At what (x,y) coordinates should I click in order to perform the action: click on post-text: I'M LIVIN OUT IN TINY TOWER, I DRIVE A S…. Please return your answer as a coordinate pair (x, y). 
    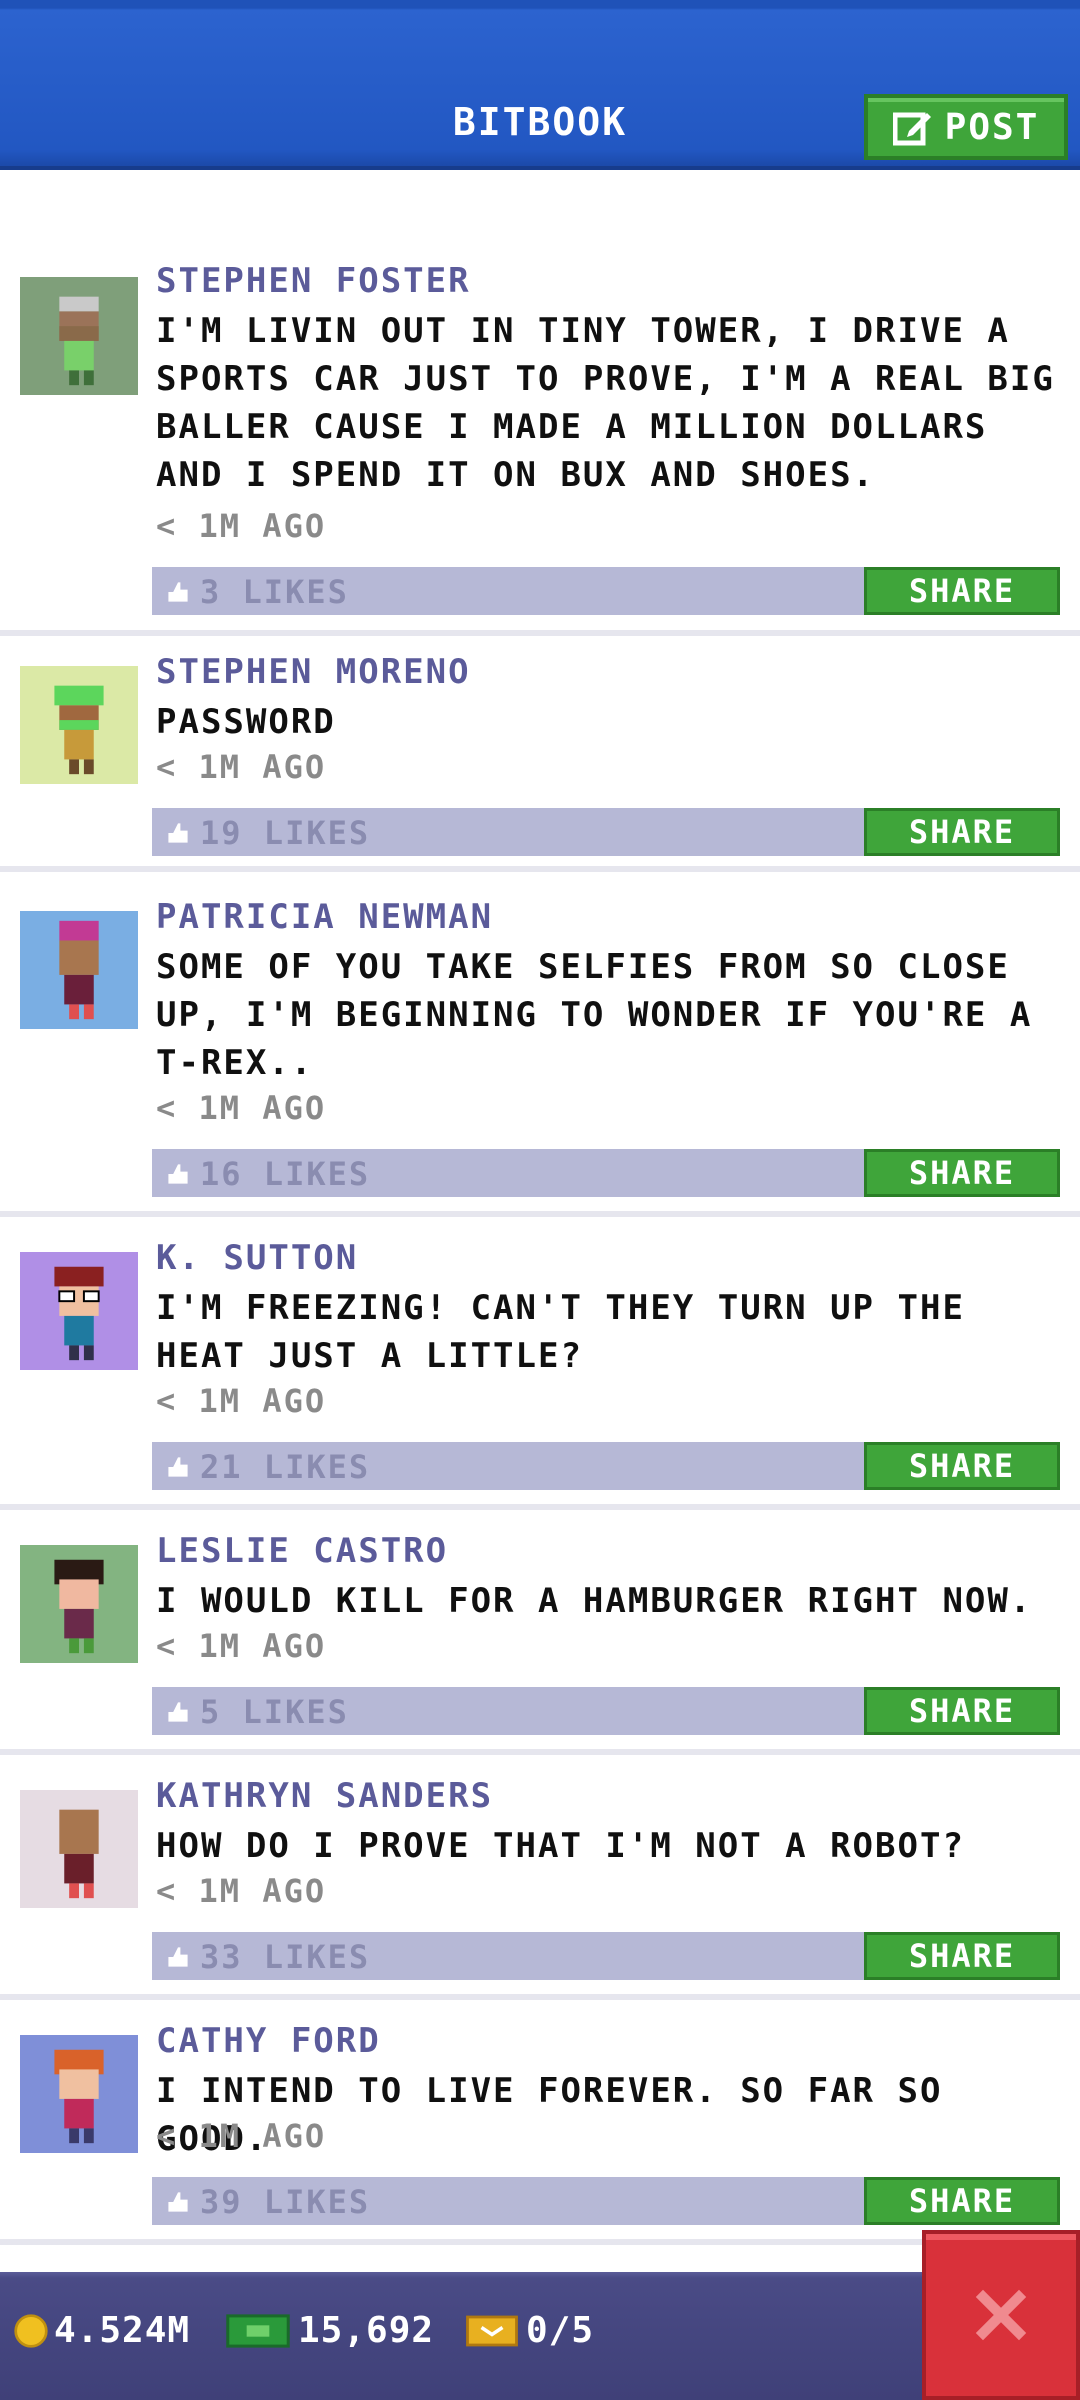
    Looking at the image, I should click on (605, 403).